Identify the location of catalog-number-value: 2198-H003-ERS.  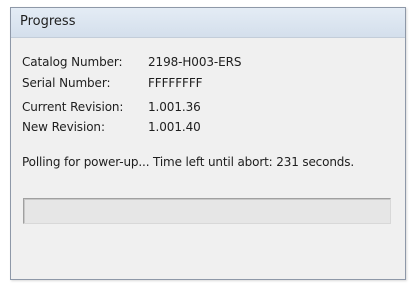
(195, 62).